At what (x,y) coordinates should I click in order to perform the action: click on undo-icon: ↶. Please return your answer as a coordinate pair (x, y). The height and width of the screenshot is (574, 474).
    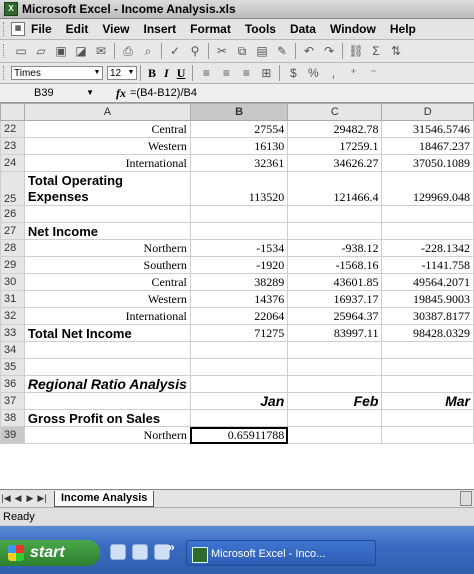
    Looking at the image, I should click on (309, 51).